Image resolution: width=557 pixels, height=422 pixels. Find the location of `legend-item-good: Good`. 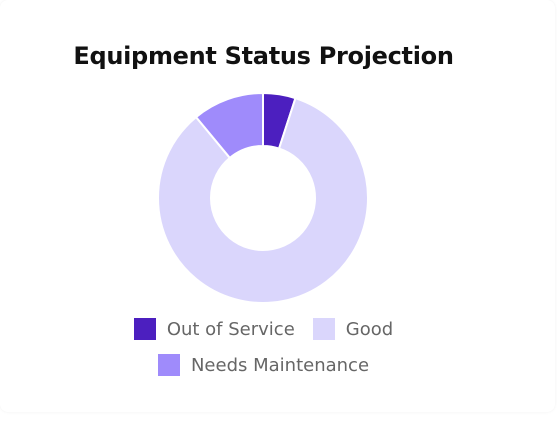

legend-item-good: Good is located at coordinates (353, 329).